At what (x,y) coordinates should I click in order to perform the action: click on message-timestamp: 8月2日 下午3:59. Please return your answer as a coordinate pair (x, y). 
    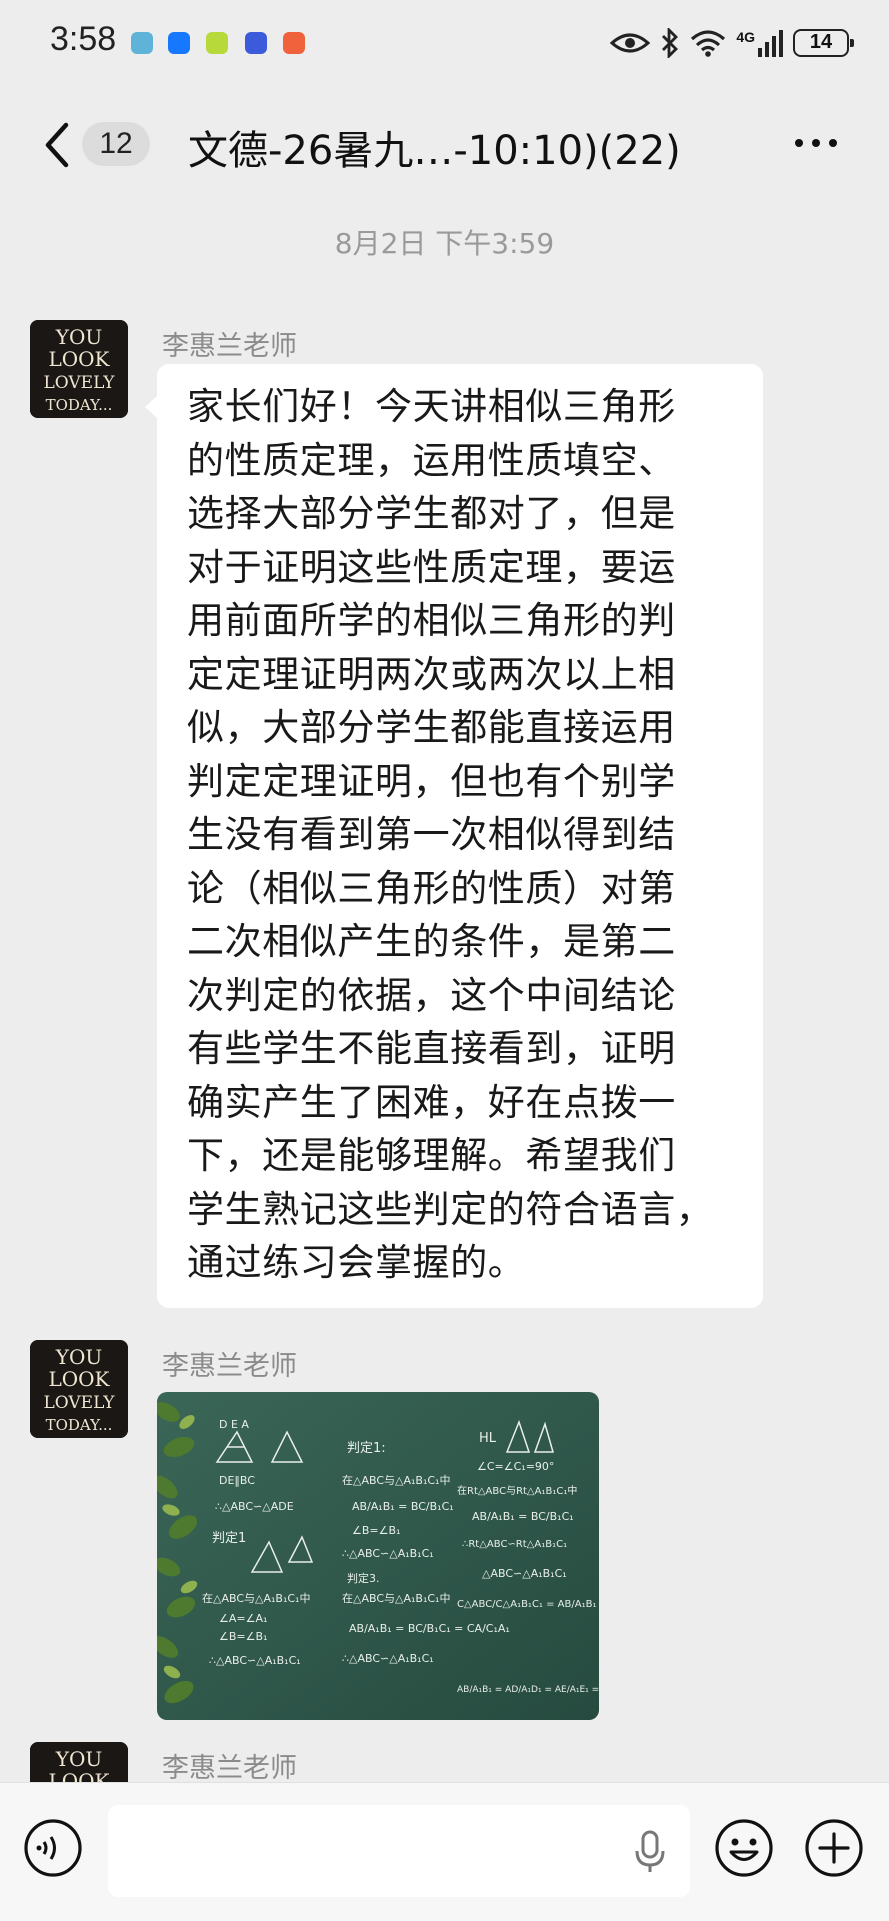
    Looking at the image, I should click on (444, 243).